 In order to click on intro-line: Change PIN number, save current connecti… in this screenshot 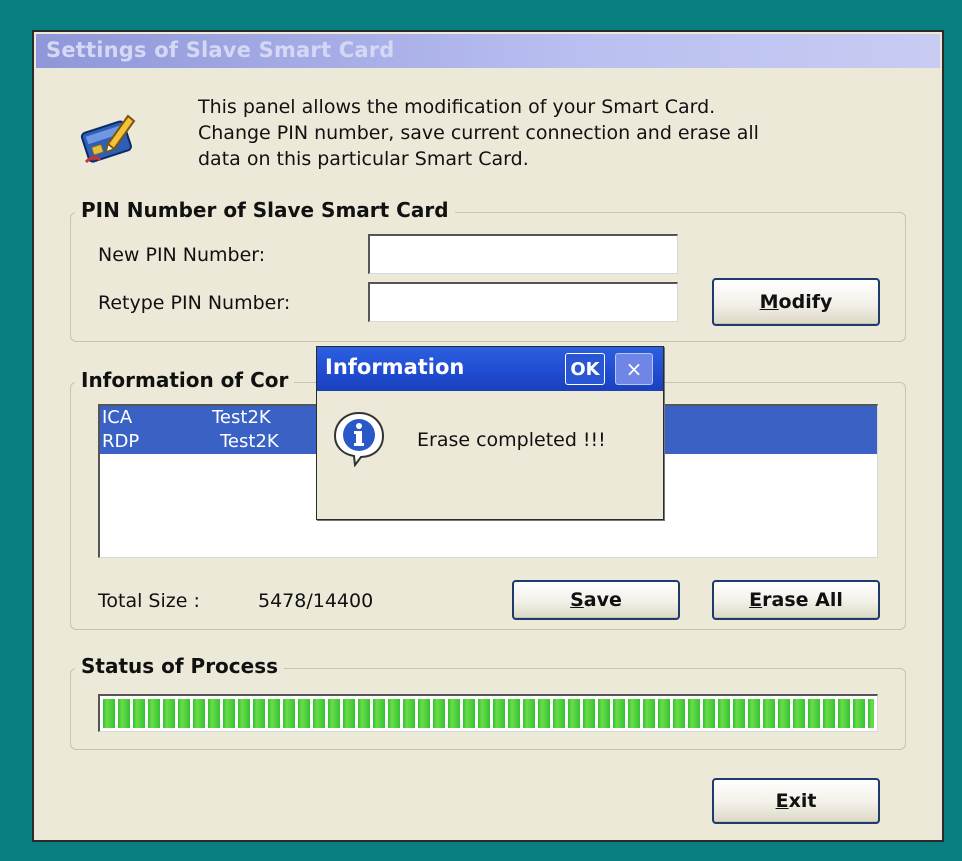, I will do `click(478, 133)`.